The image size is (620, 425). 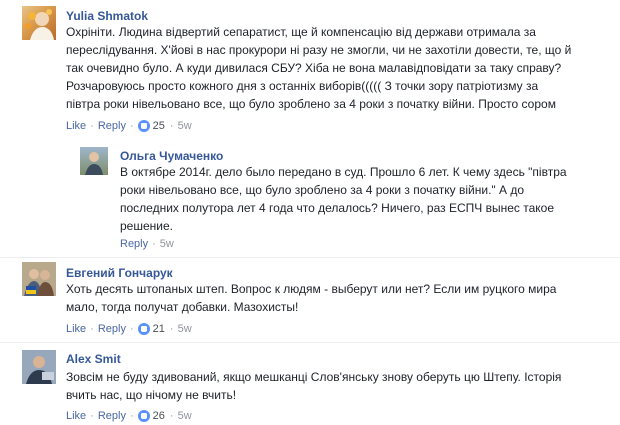 I want to click on comment-actions: Like · Reply · 21 · 5w, so click(x=129, y=329).